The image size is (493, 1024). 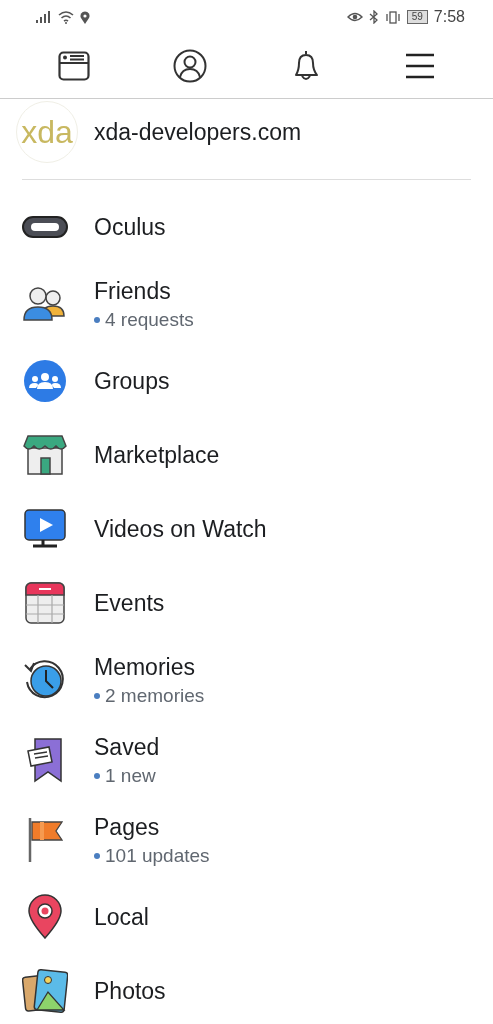 I want to click on groups-icon, so click(x=45, y=381).